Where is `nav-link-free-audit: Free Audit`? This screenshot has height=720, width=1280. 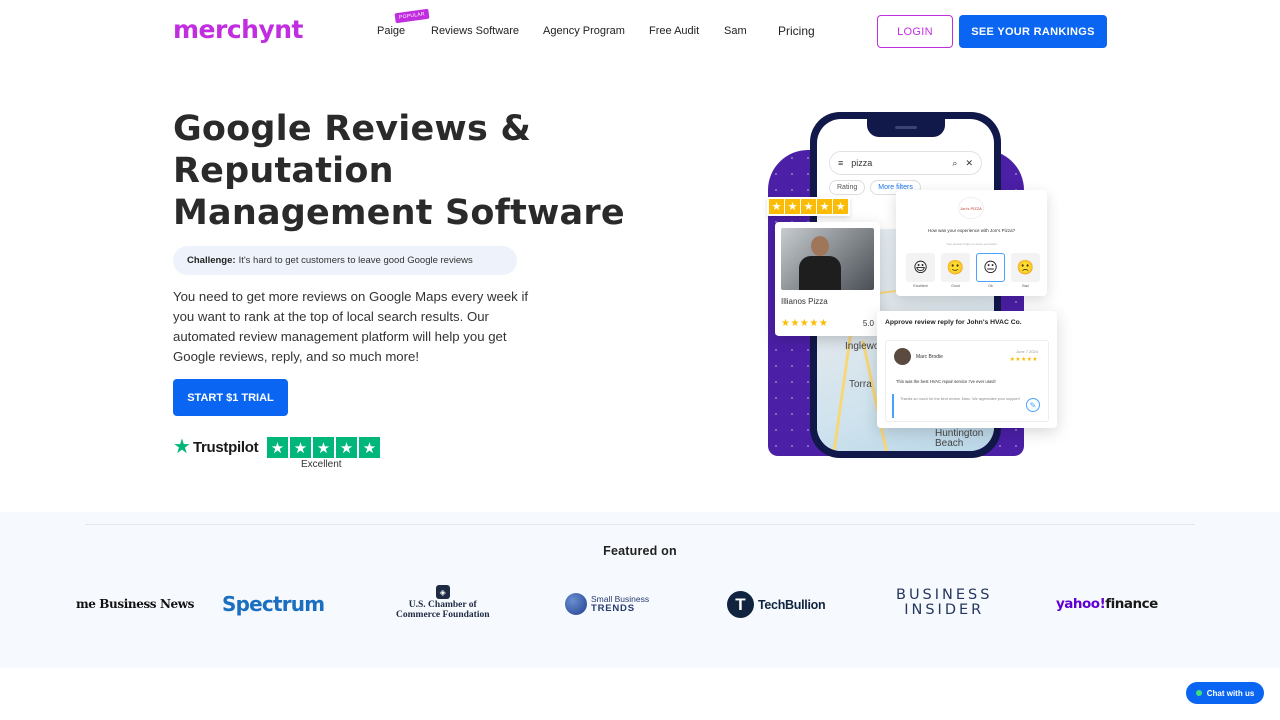
nav-link-free-audit: Free Audit is located at coordinates (674, 31).